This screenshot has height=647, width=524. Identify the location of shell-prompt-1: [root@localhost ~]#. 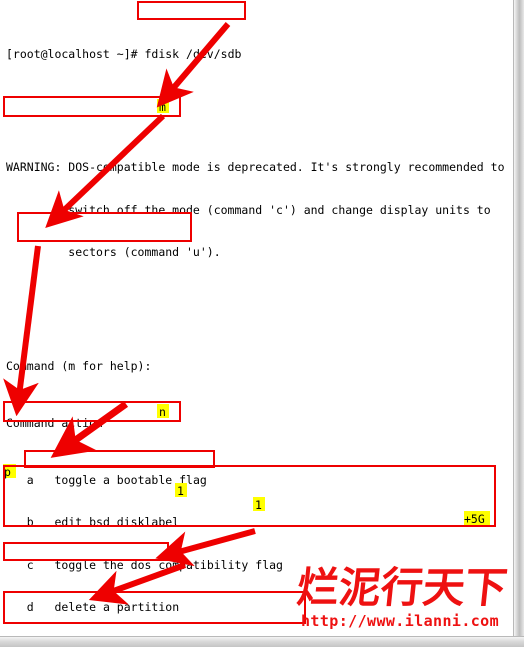
(75, 53).